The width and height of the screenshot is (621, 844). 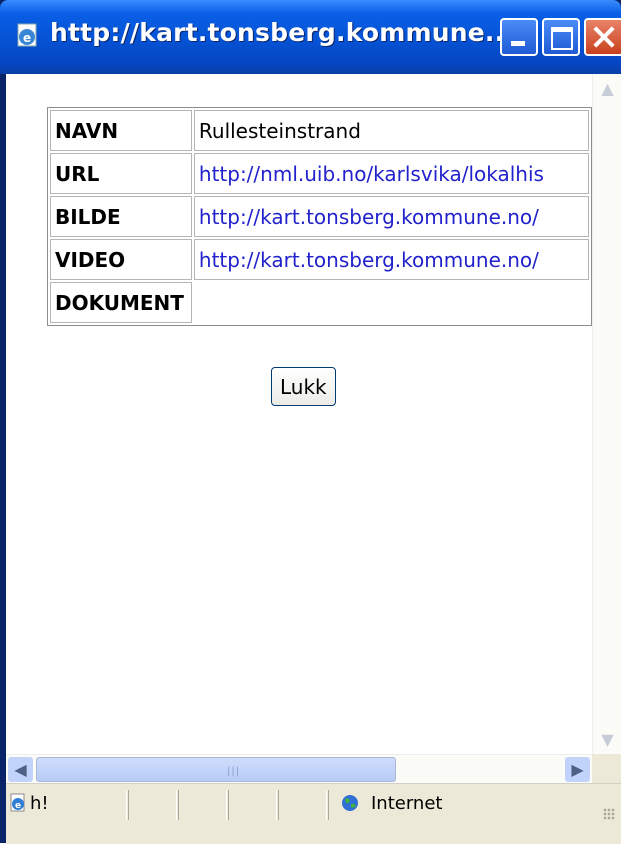 What do you see at coordinates (577, 769) in the screenshot?
I see `scroll-right-arrow-icon: ▶` at bounding box center [577, 769].